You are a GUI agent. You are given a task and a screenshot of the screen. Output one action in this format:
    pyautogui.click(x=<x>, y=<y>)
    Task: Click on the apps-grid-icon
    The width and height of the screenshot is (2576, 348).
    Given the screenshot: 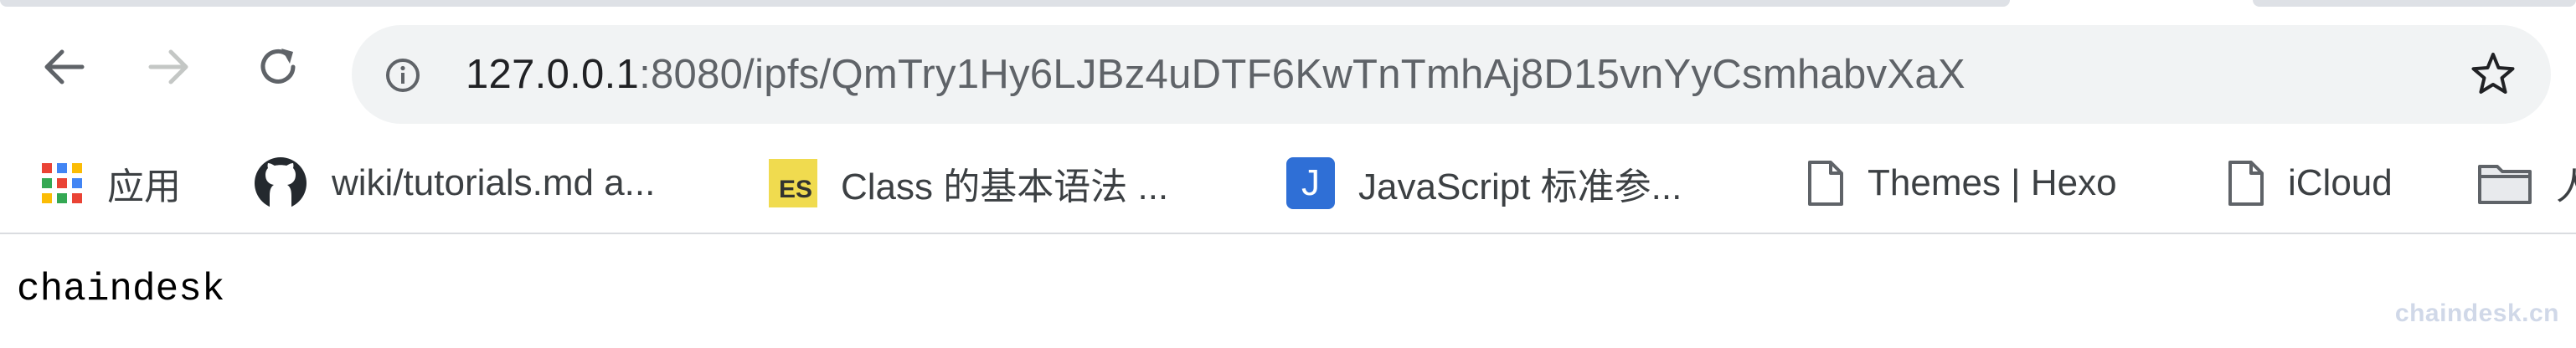 What is the action you would take?
    pyautogui.click(x=62, y=183)
    